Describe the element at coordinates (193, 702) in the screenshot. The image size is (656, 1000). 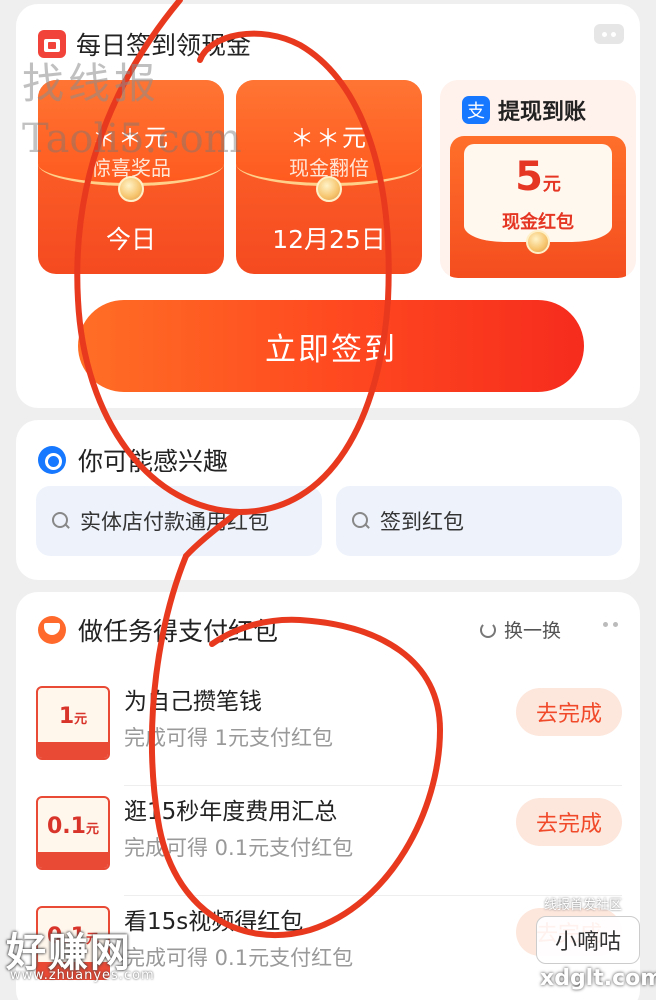
I see `task-name: 为自己攒笔钱` at that location.